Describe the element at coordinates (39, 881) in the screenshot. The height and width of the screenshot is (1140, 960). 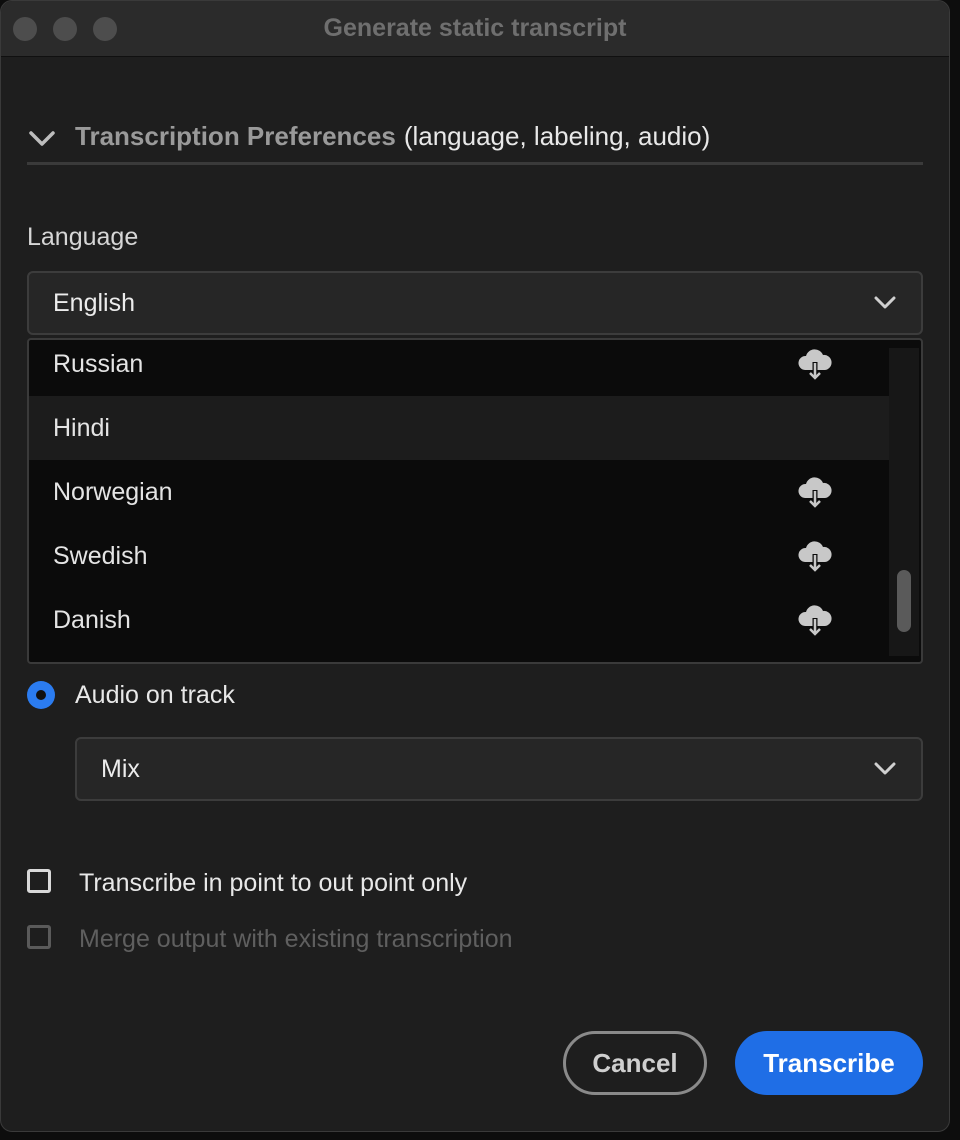
I see `in-out-point-checkbox` at that location.